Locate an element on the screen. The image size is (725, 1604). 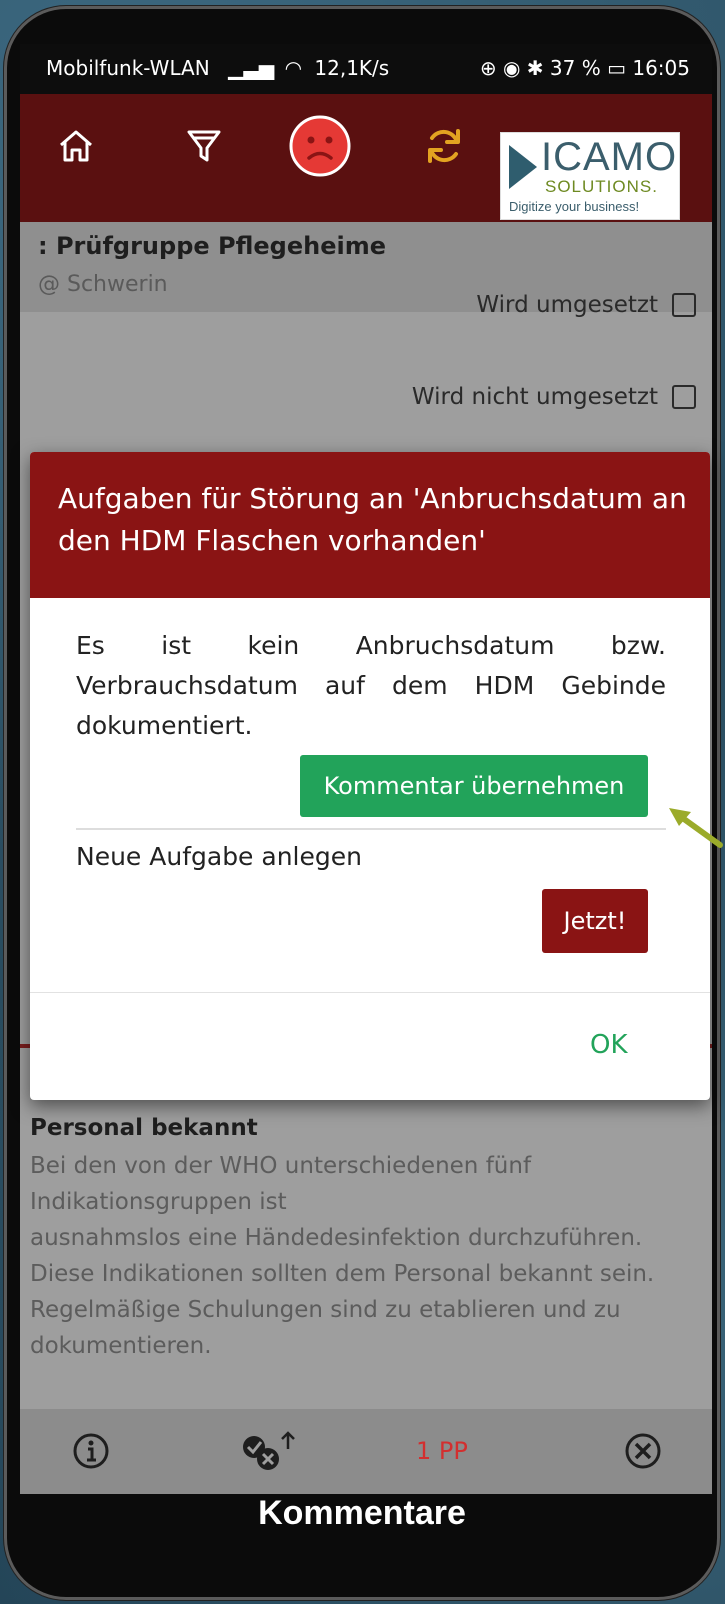
sync-button is located at coordinates (444, 146).